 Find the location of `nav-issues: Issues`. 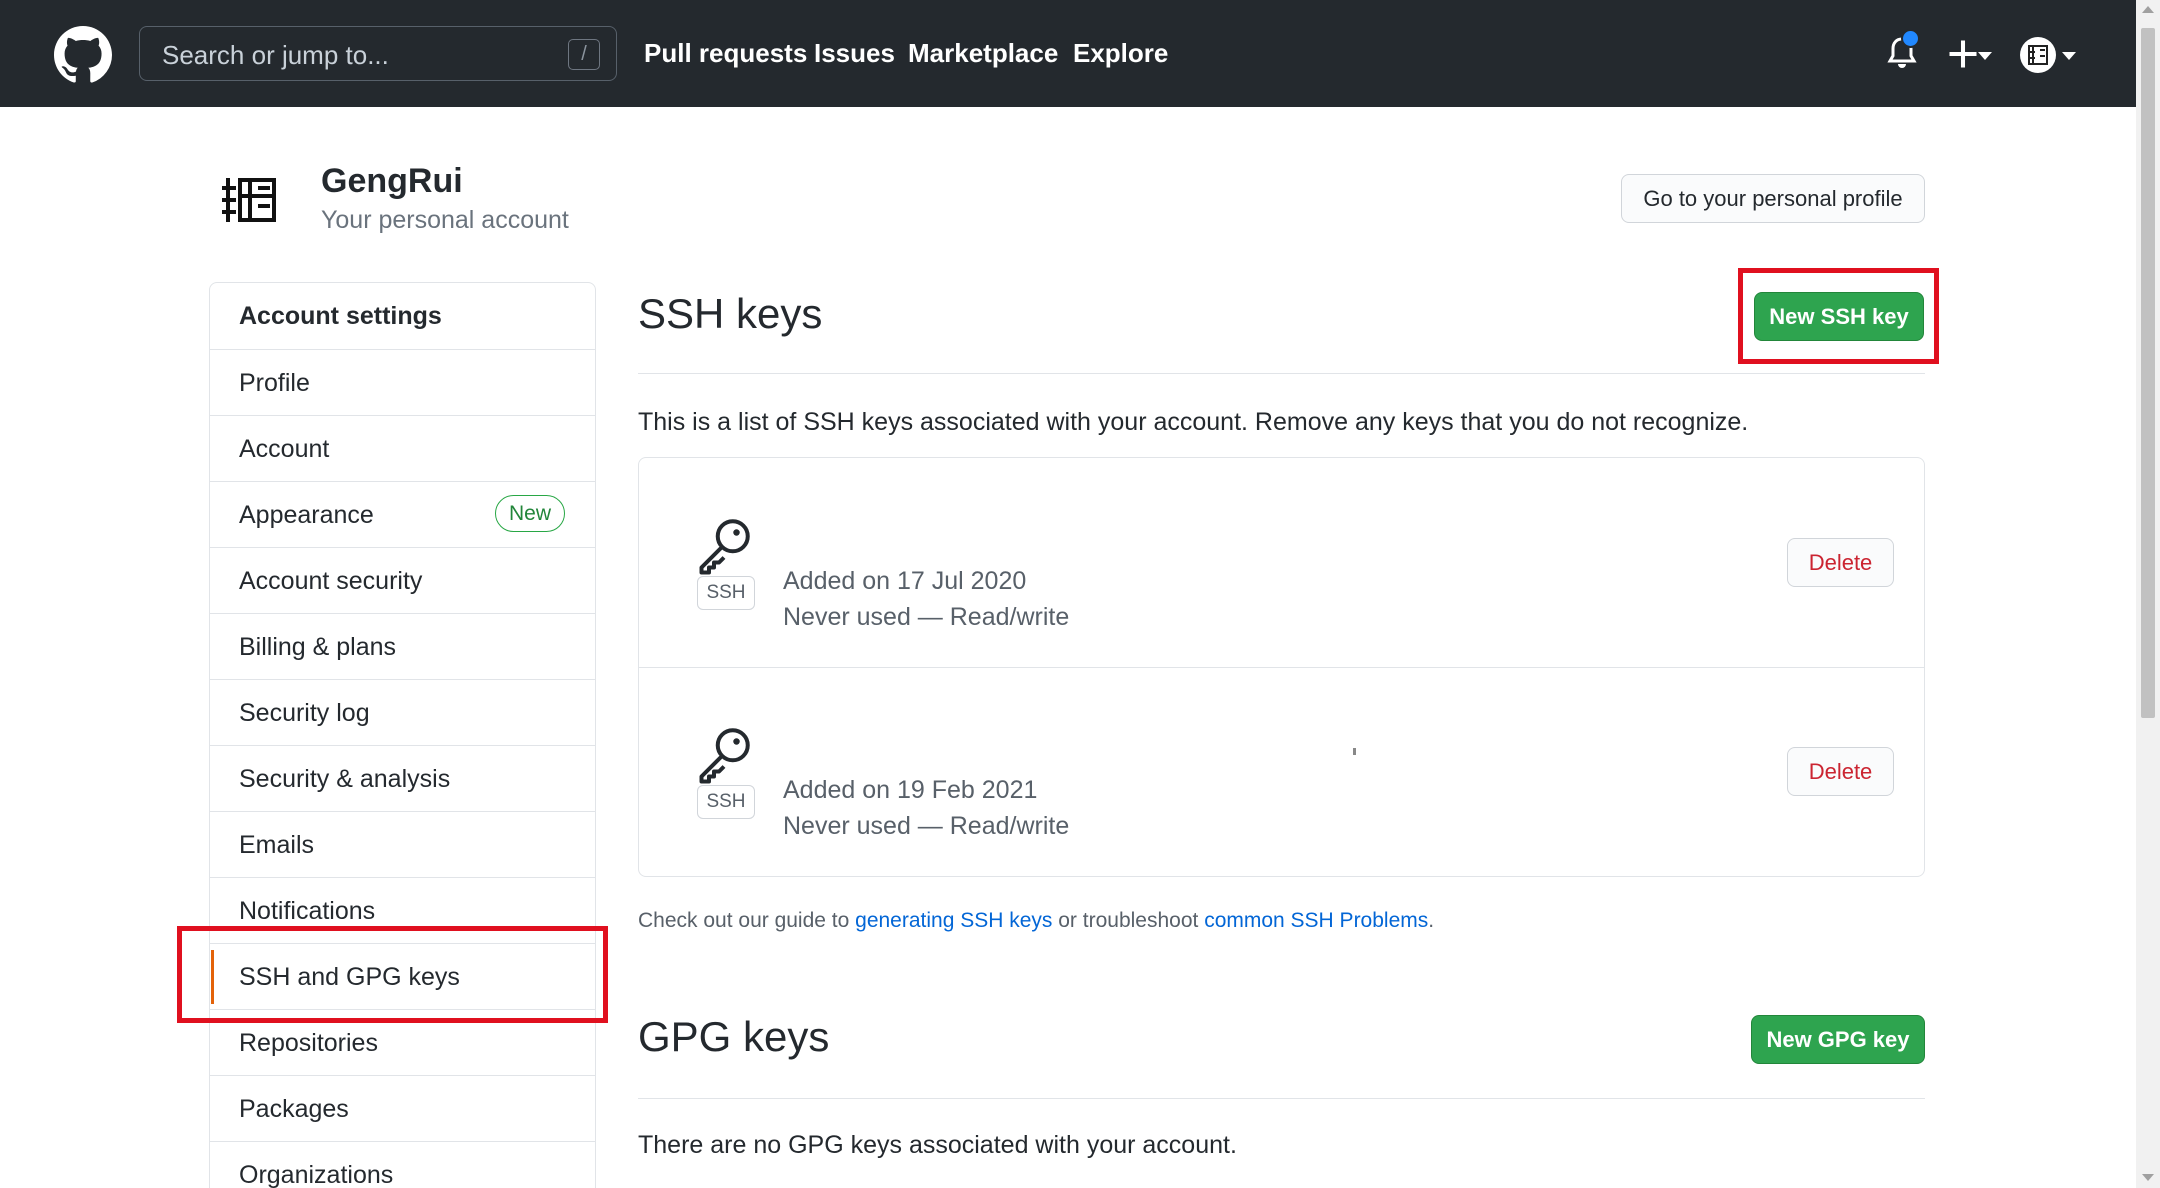

nav-issues: Issues is located at coordinates (854, 53).